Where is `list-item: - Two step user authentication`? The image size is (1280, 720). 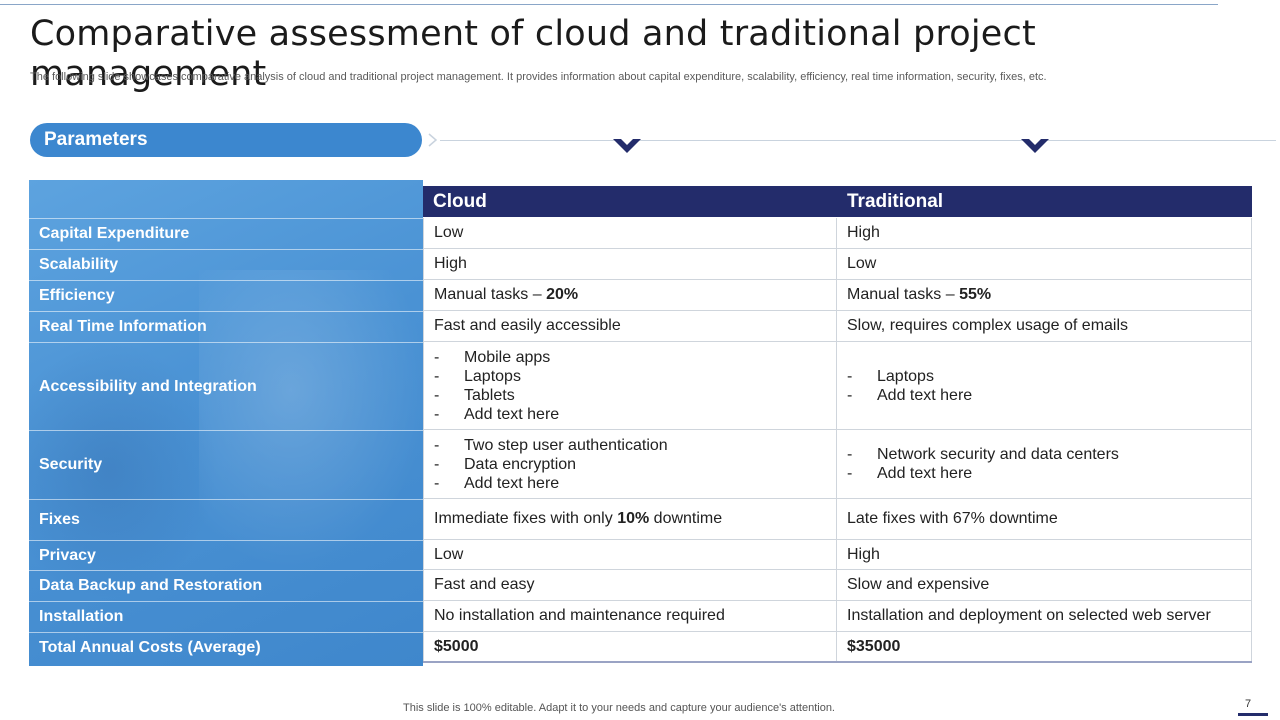 list-item: - Two step user authentication is located at coordinates (551, 445).